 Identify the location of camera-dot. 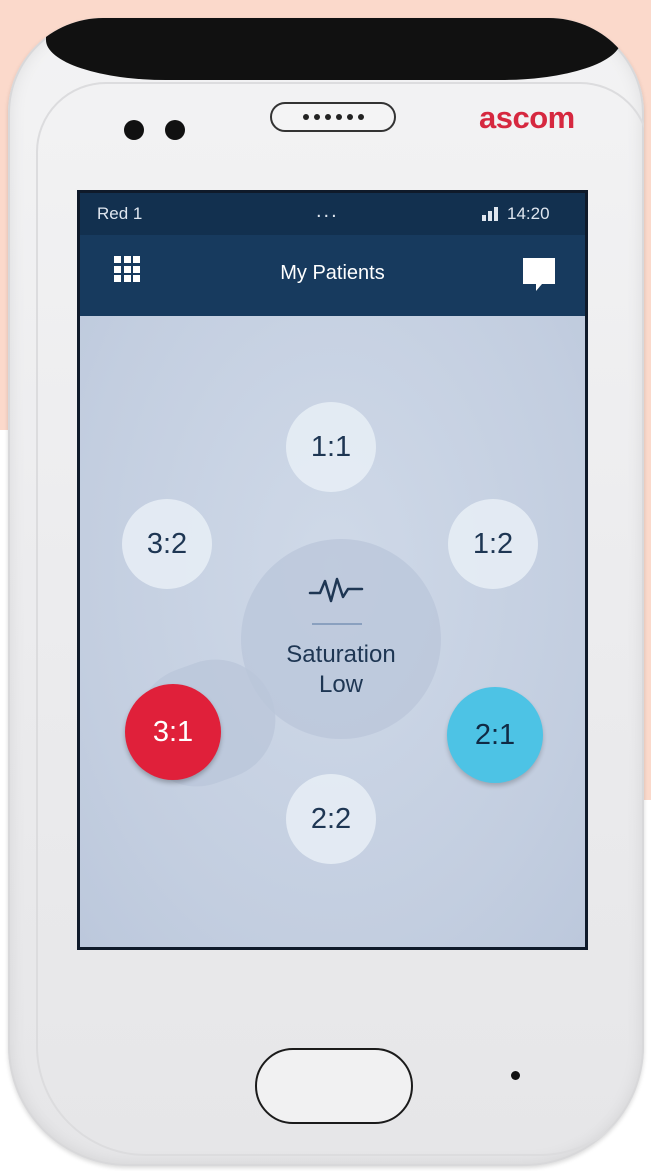
(175, 130).